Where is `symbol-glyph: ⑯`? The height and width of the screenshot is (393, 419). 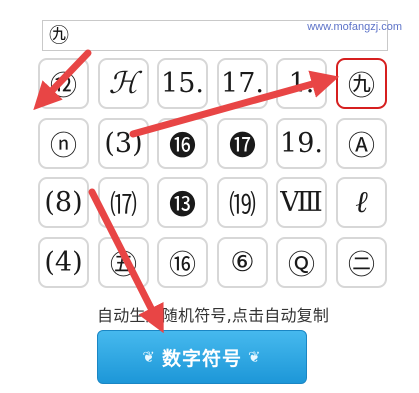
symbol-glyph: ⑯ is located at coordinates (182, 265).